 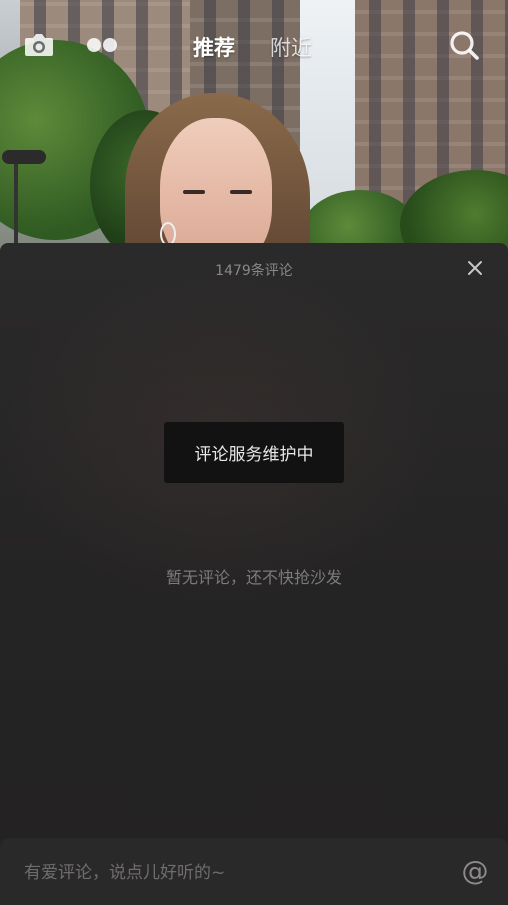 What do you see at coordinates (102, 45) in the screenshot?
I see `flickr-dots-icon` at bounding box center [102, 45].